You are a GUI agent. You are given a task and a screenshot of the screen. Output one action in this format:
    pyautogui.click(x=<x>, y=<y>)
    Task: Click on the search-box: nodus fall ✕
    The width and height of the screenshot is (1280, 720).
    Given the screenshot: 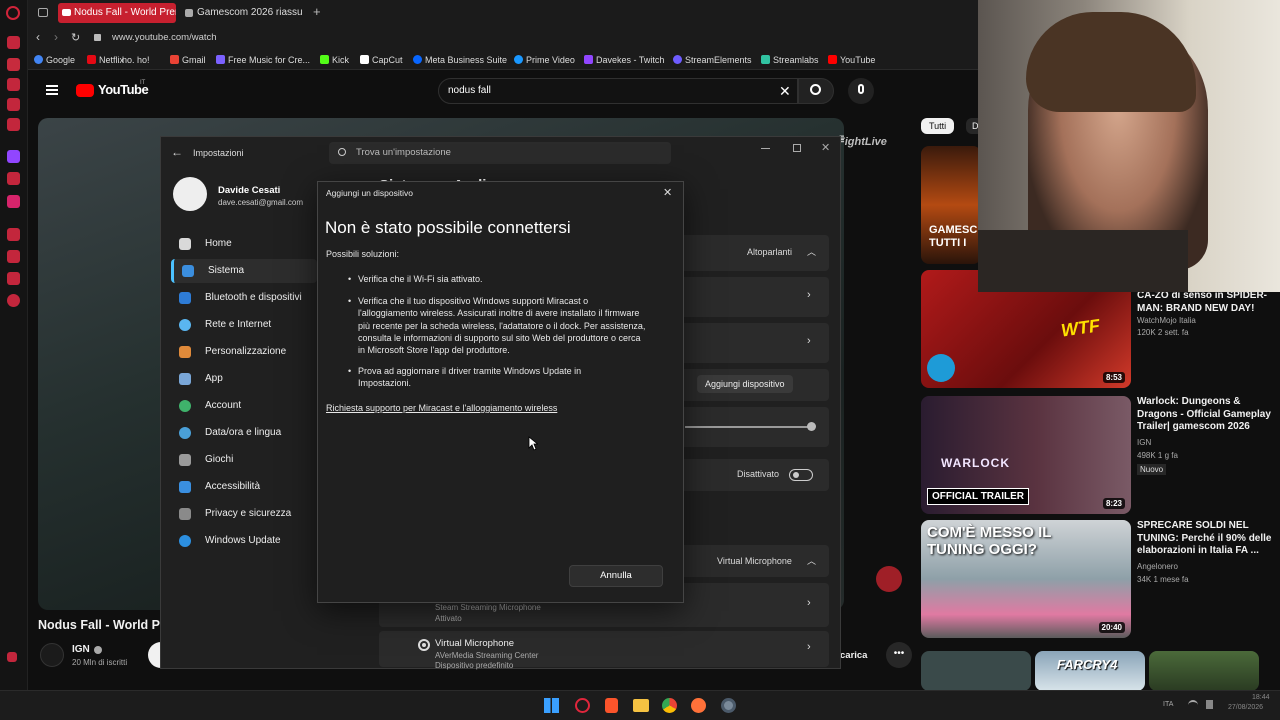 What is the action you would take?
    pyautogui.click(x=618, y=91)
    